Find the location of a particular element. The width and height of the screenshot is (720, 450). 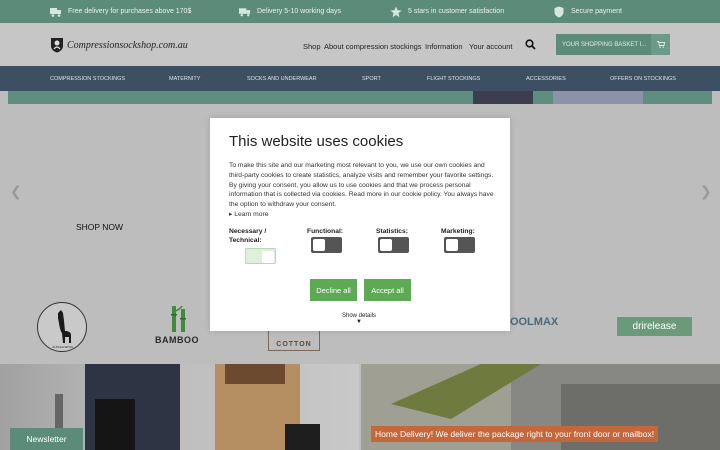

alpaca-wool-logo: ALPACA WOOL is located at coordinates (62, 327).